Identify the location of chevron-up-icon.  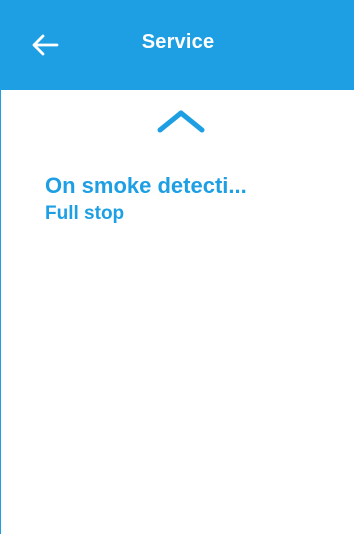
(181, 121).